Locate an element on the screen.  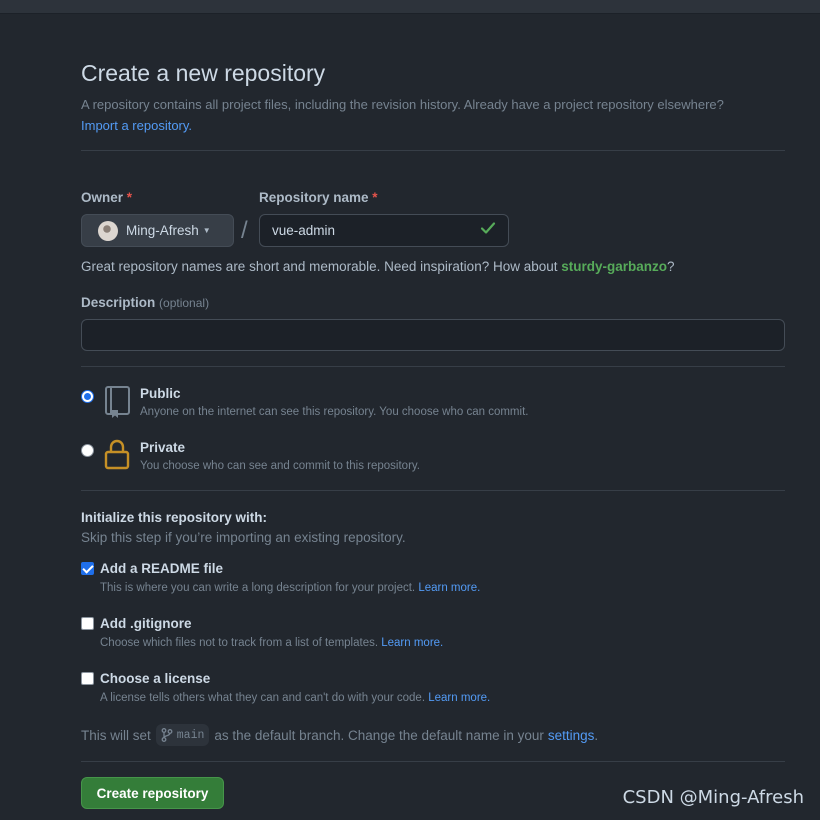
caret-down-icon: ▼ is located at coordinates (206, 230).